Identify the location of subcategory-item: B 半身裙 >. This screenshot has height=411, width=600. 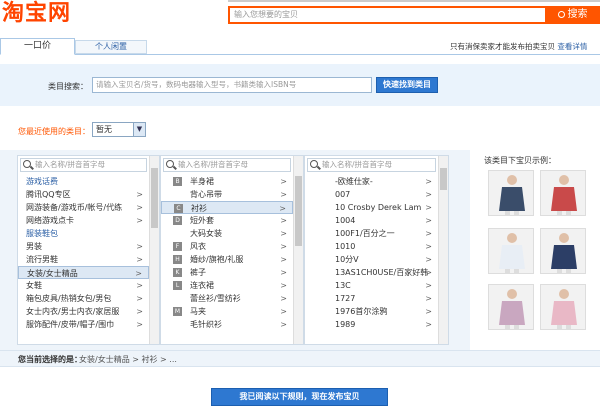
(227, 181).